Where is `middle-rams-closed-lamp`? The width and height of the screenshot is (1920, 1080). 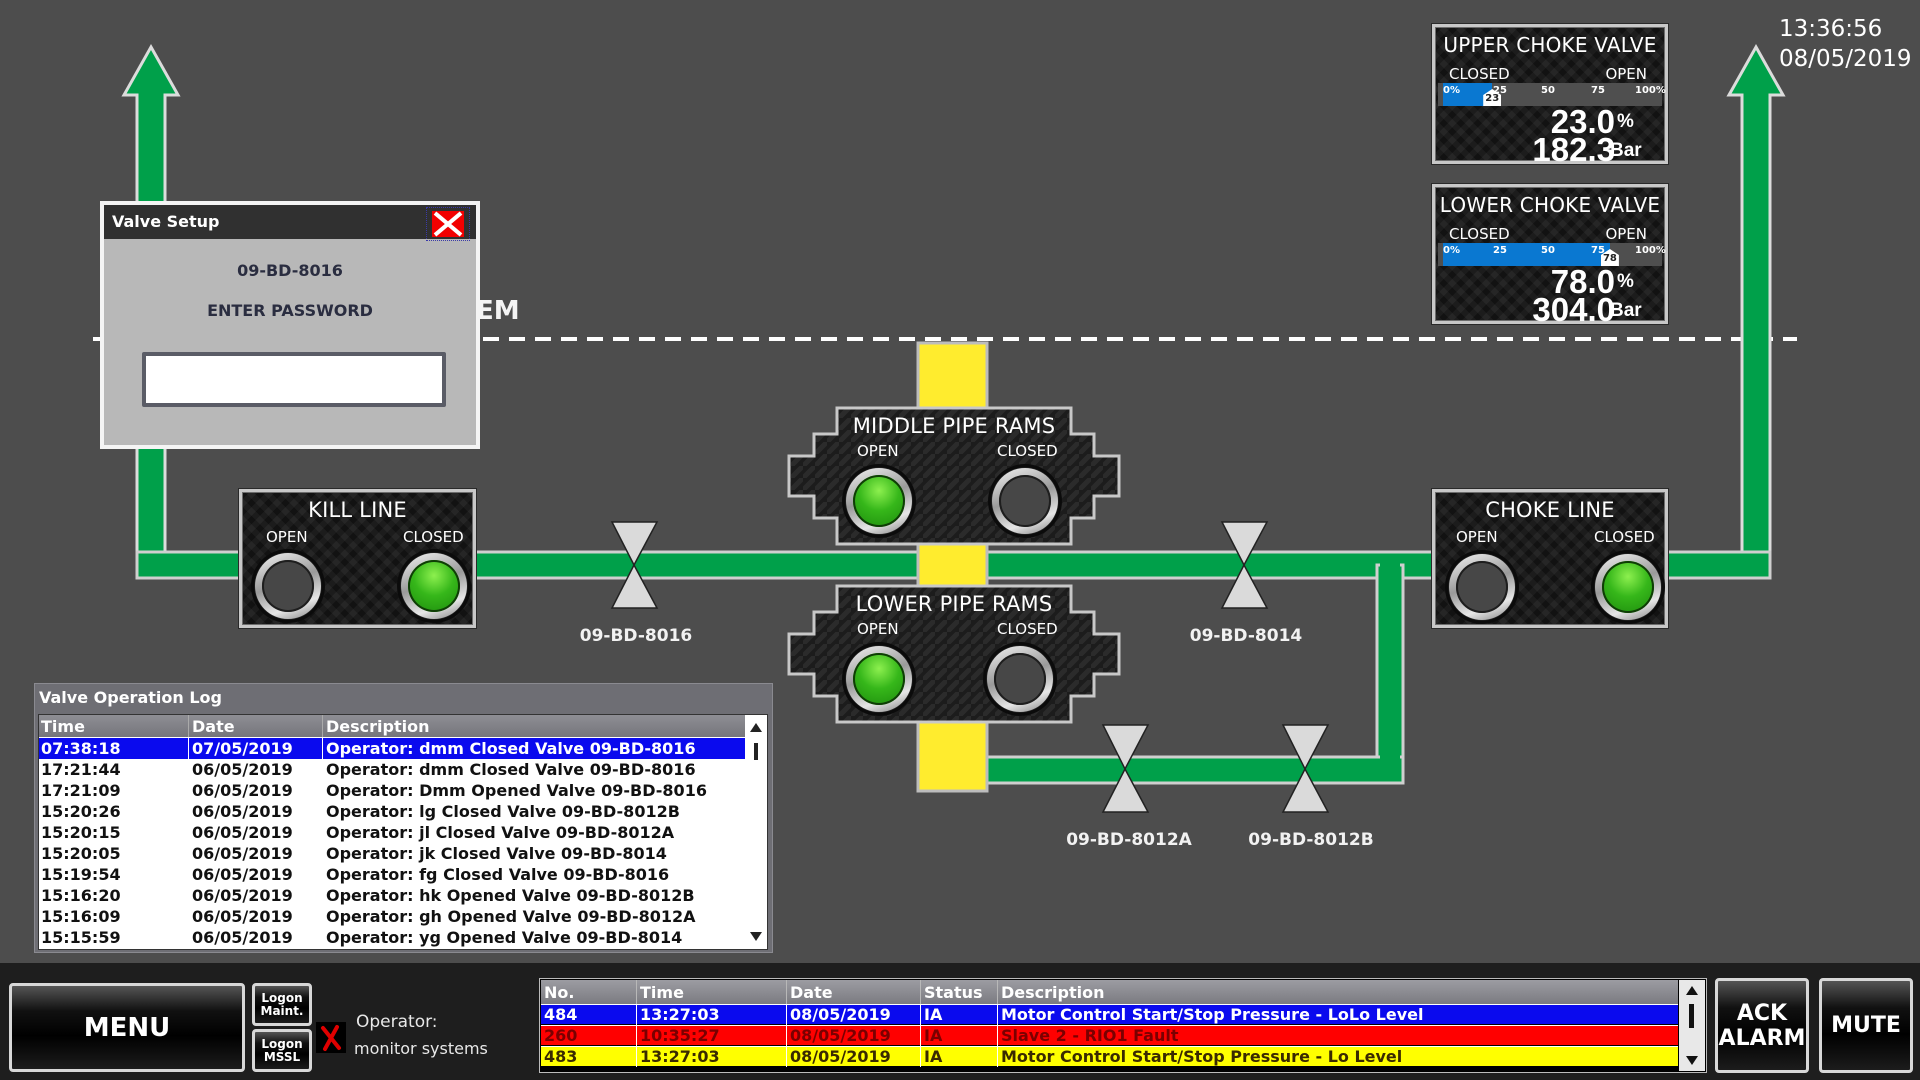 middle-rams-closed-lamp is located at coordinates (1025, 501).